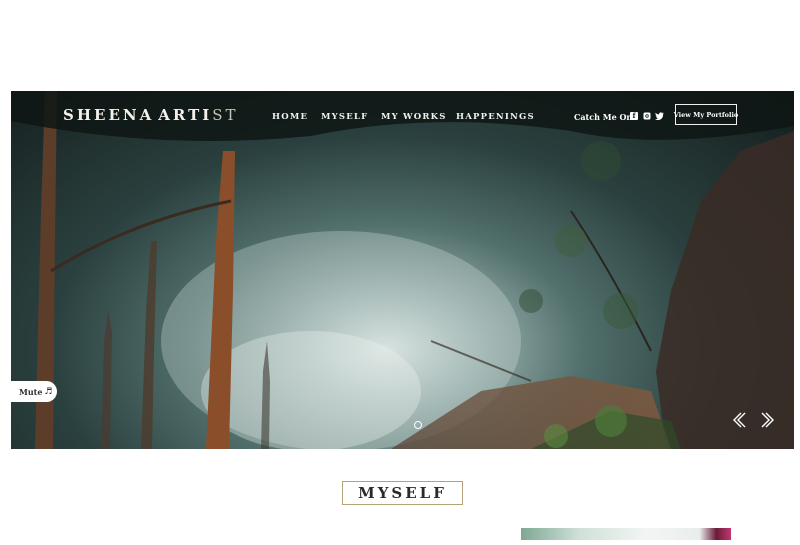  Describe the element at coordinates (185, 115) in the screenshot. I see `brand-word-2: ARTI` at that location.